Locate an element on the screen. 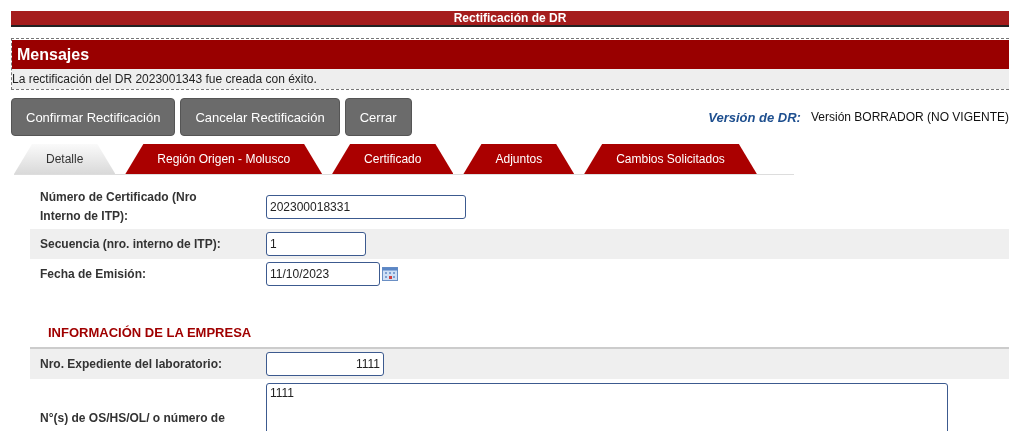 The image size is (1009, 431). calendar-icon is located at coordinates (390, 274).